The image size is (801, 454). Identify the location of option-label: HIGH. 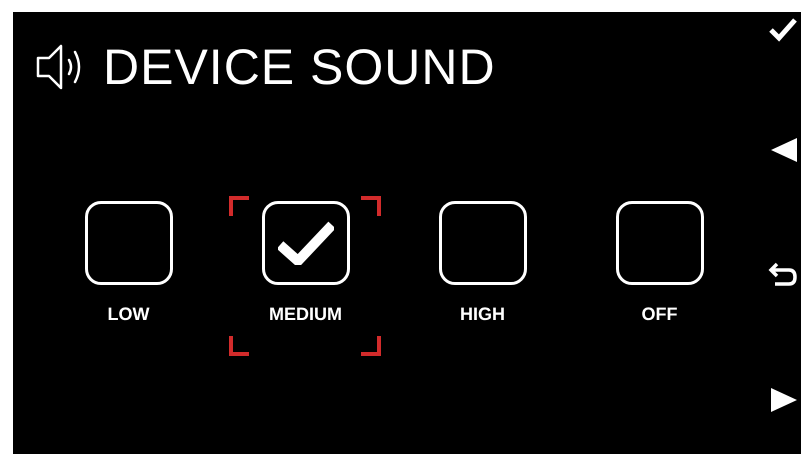
(482, 314).